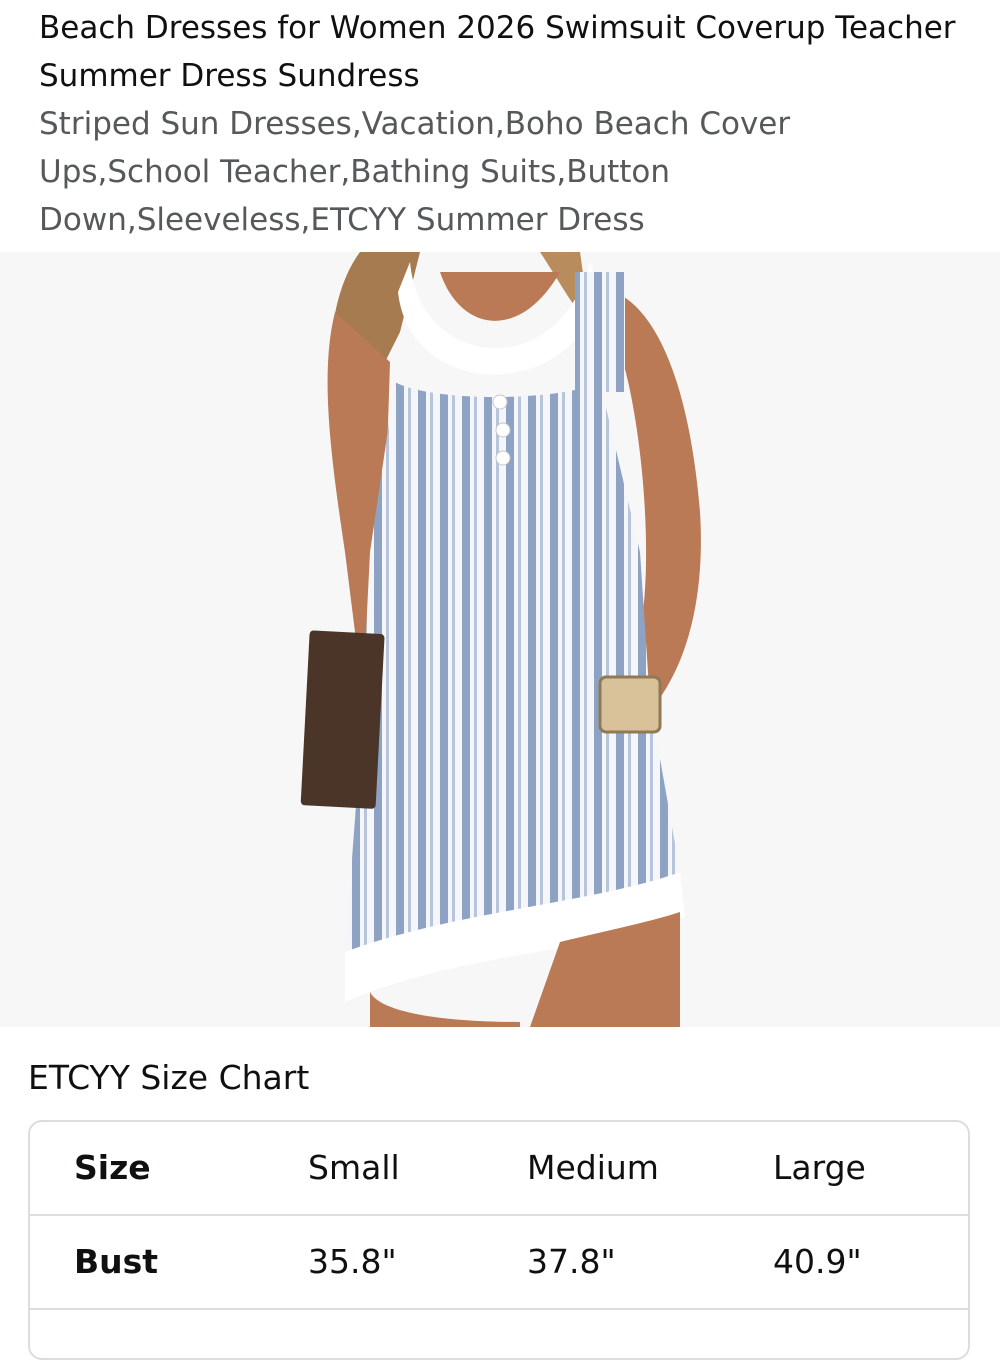  Describe the element at coordinates (354, 1167) in the screenshot. I see `column-header-small: Small` at that location.